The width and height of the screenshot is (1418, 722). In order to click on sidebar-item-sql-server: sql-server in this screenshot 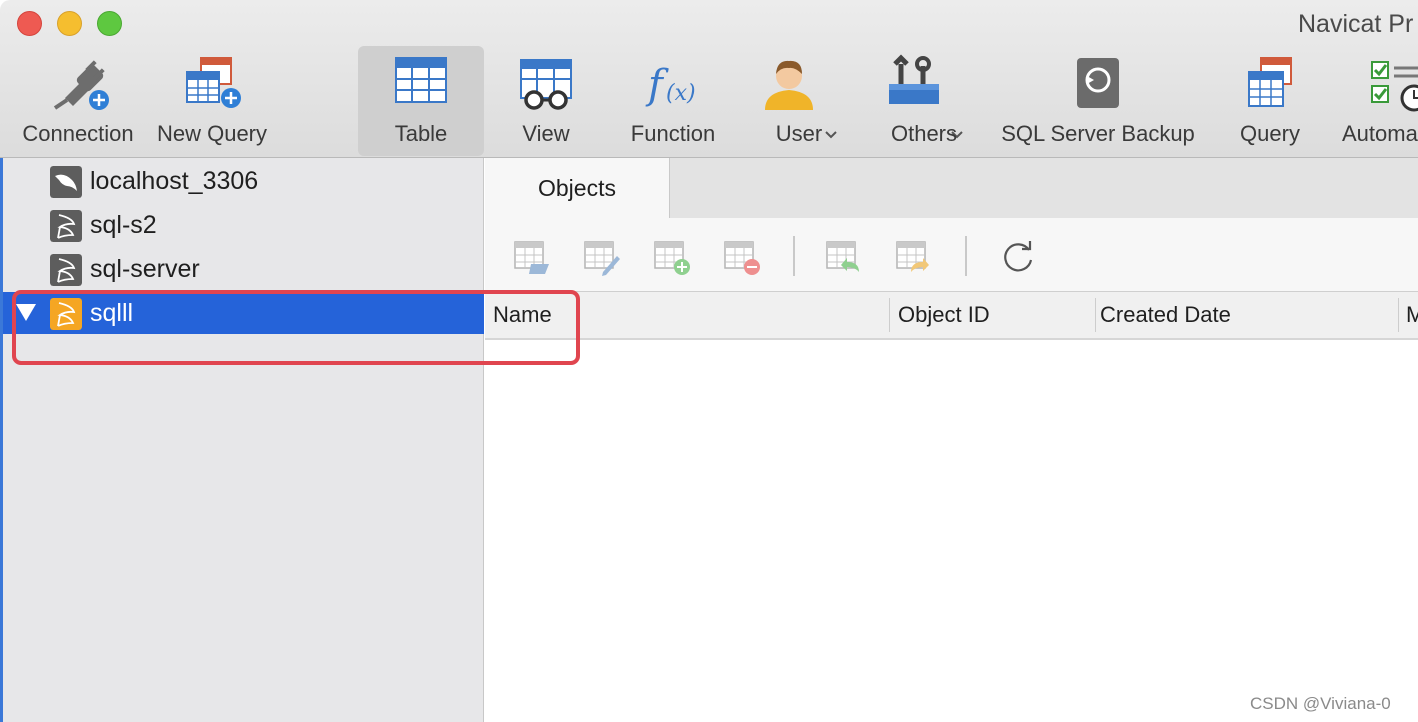, I will do `click(243, 269)`.